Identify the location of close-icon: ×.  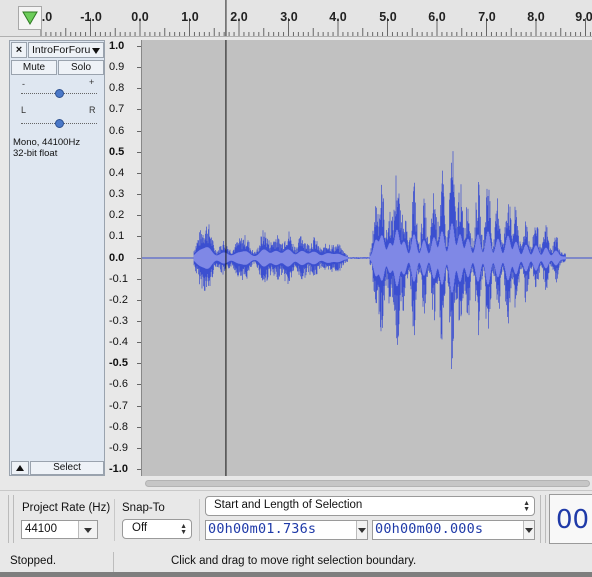
(19, 50).